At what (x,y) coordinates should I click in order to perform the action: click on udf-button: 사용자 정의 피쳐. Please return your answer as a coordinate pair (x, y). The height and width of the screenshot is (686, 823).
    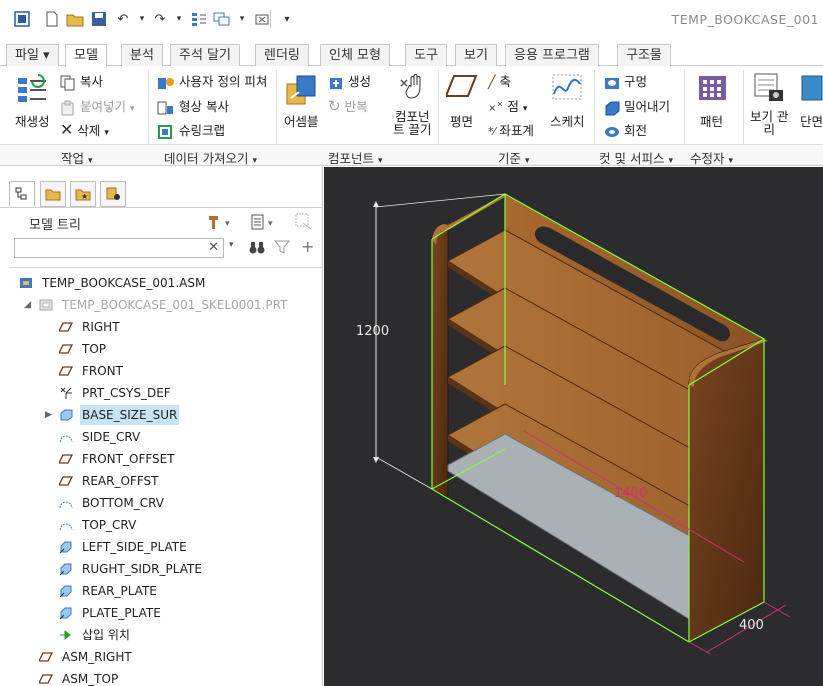
    Looking at the image, I should click on (212, 81).